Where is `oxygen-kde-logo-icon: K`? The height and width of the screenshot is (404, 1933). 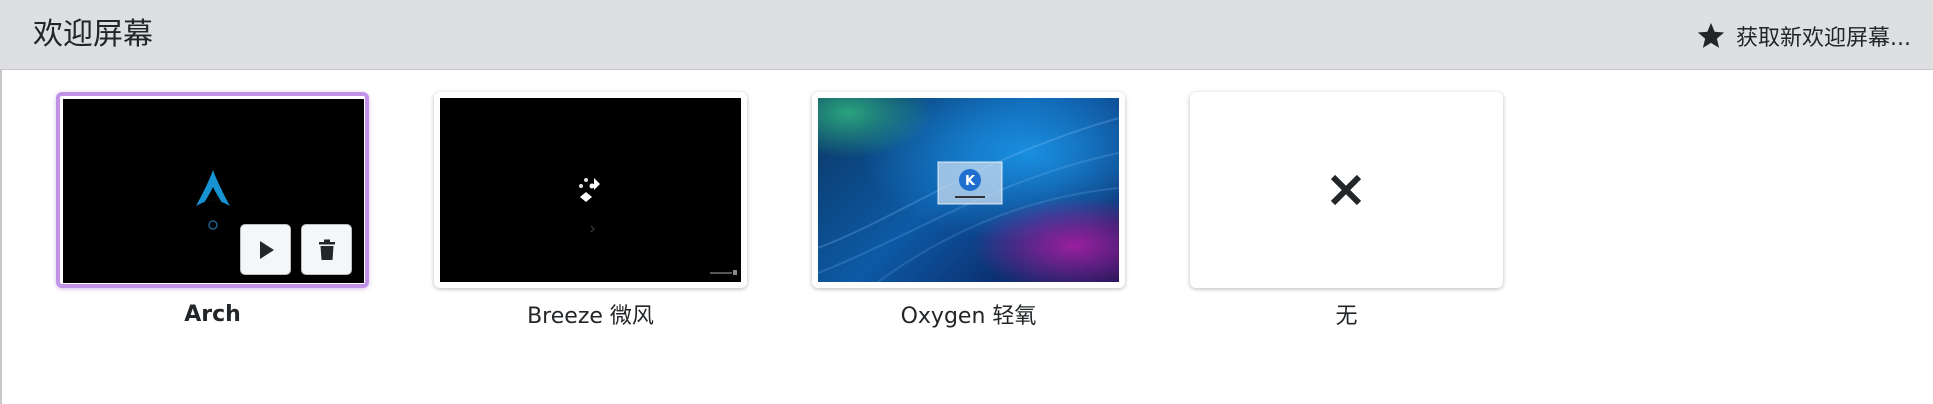
oxygen-kde-logo-icon: K is located at coordinates (968, 199).